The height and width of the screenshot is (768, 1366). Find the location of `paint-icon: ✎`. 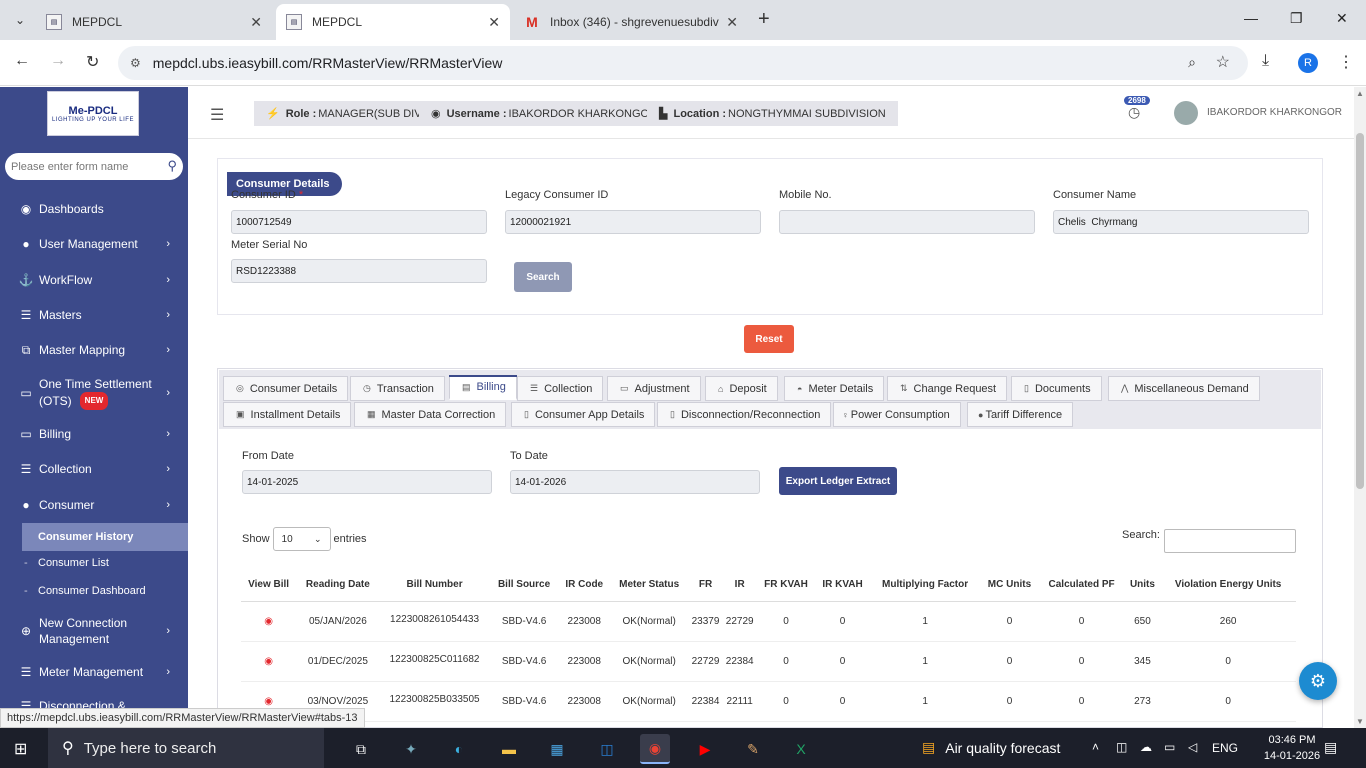

paint-icon: ✎ is located at coordinates (753, 749).